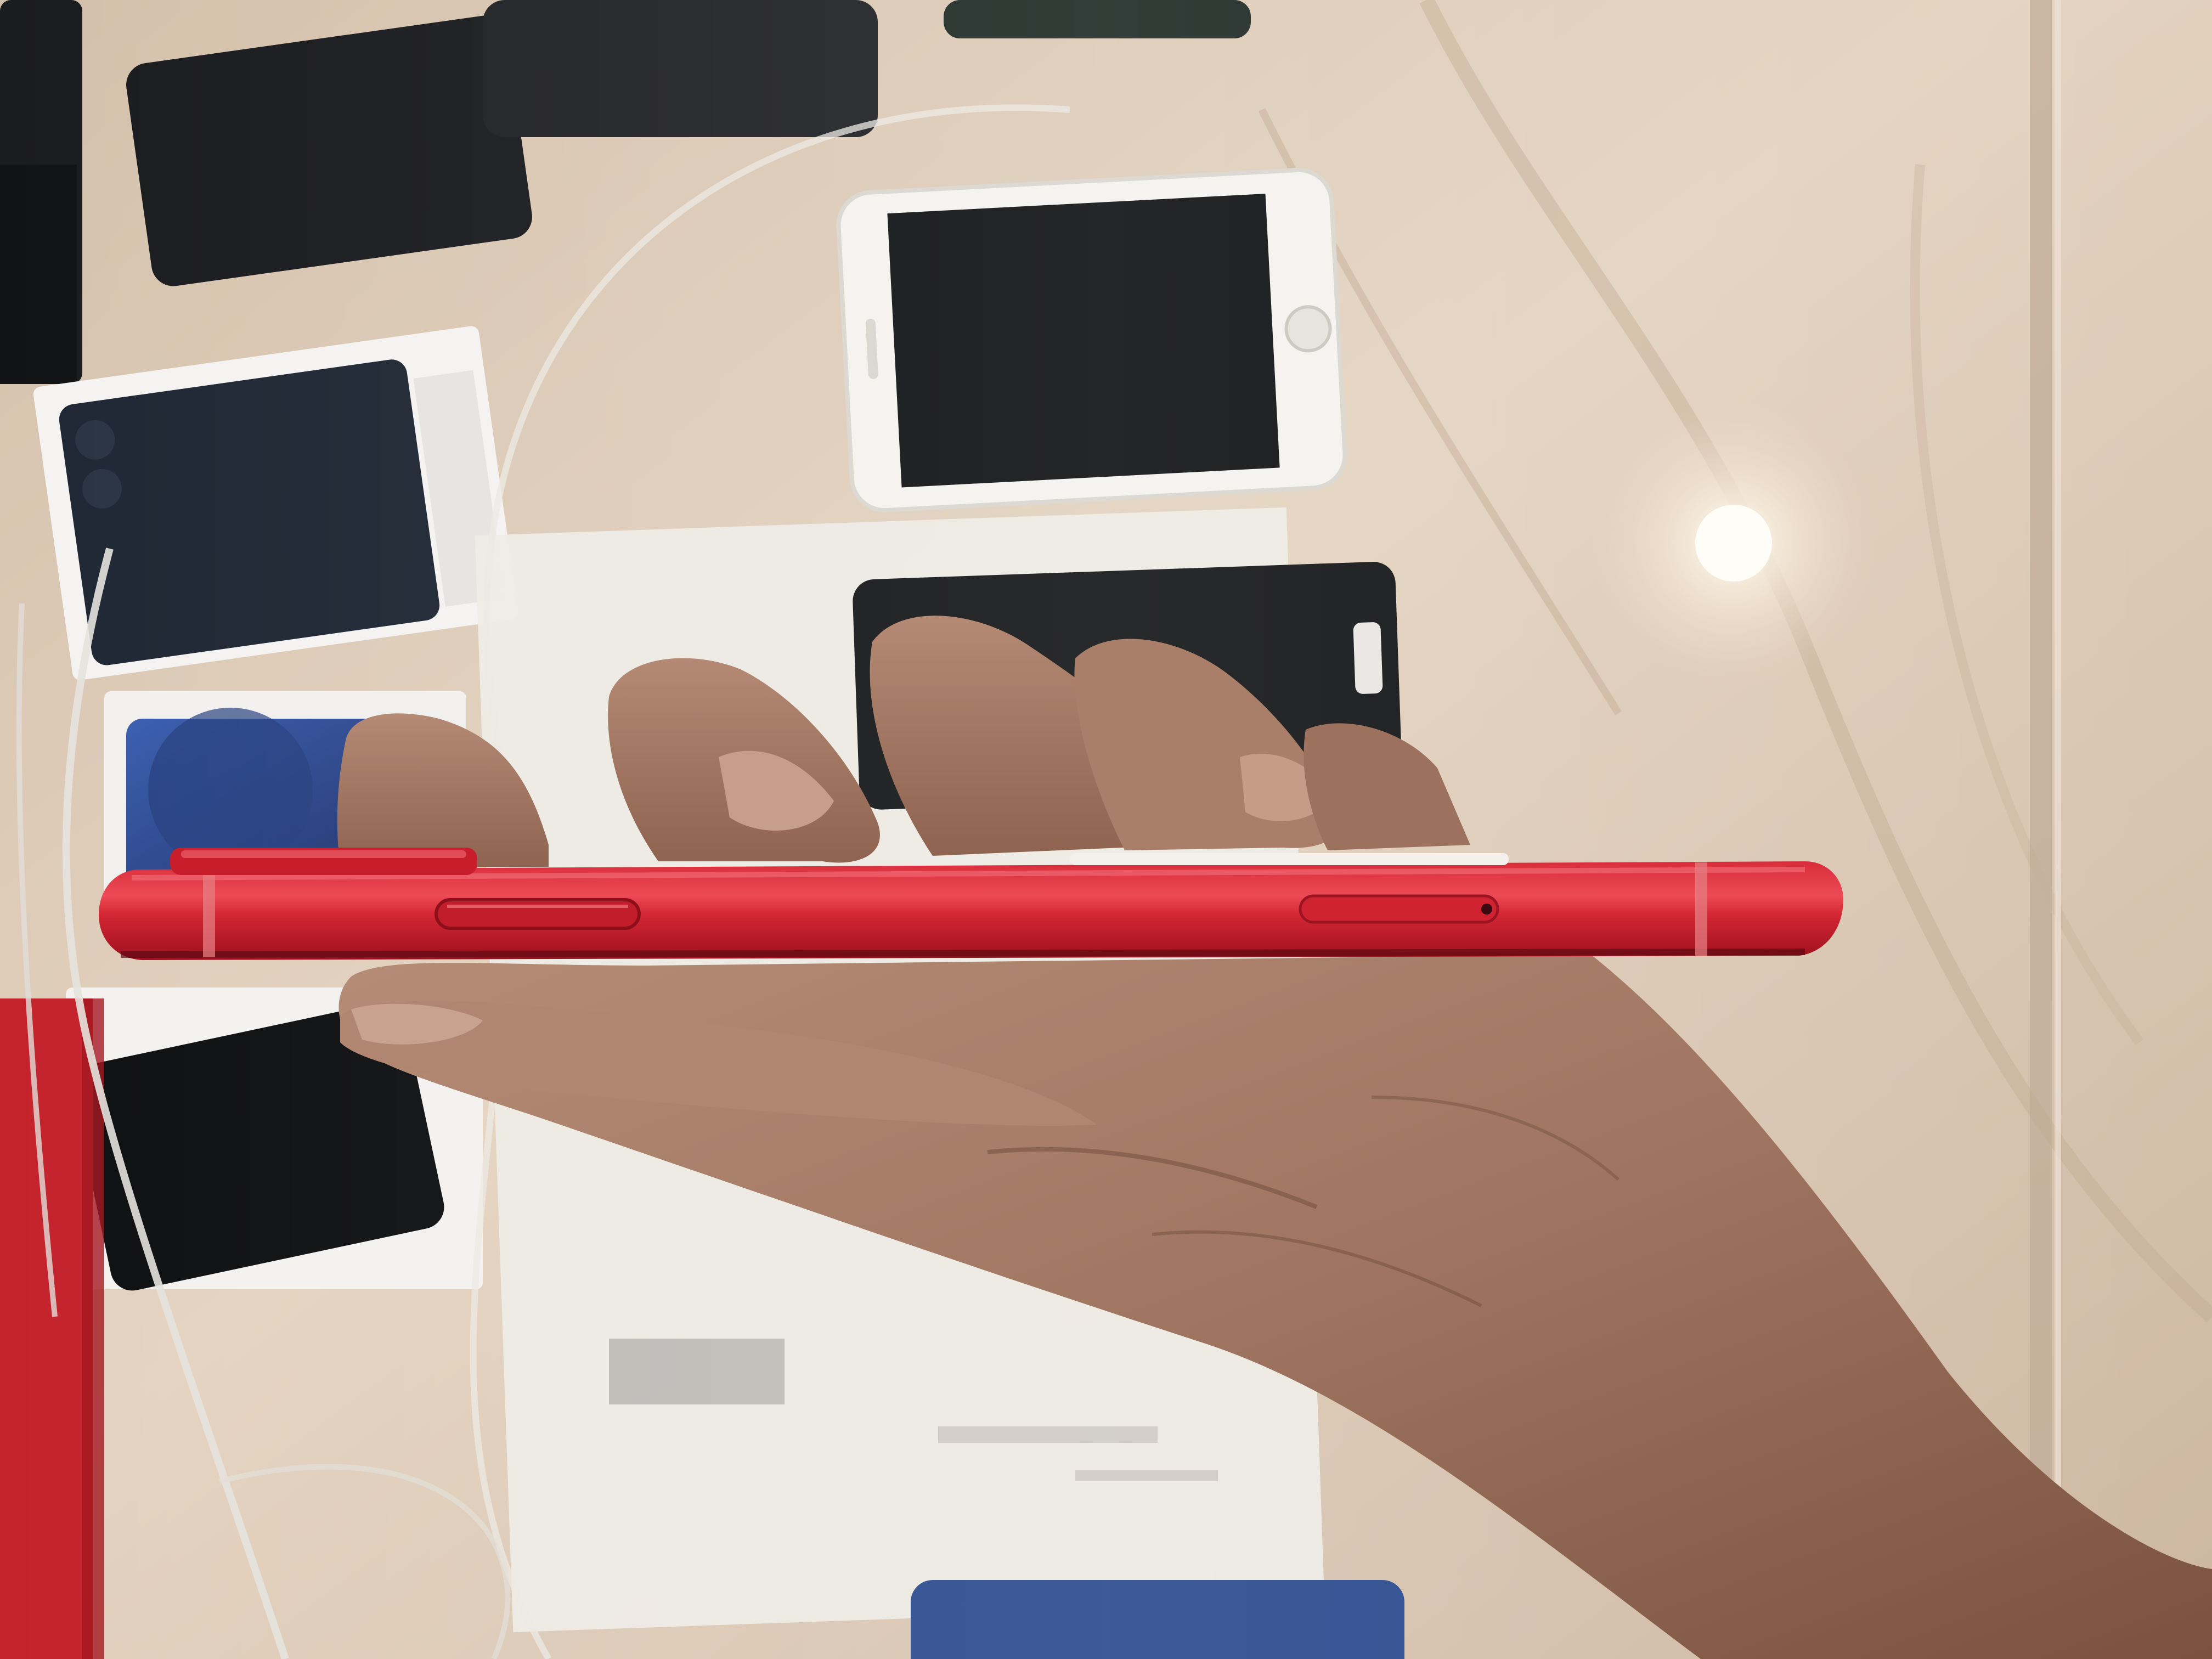  Describe the element at coordinates (538, 914) in the screenshot. I see `side-button` at that location.